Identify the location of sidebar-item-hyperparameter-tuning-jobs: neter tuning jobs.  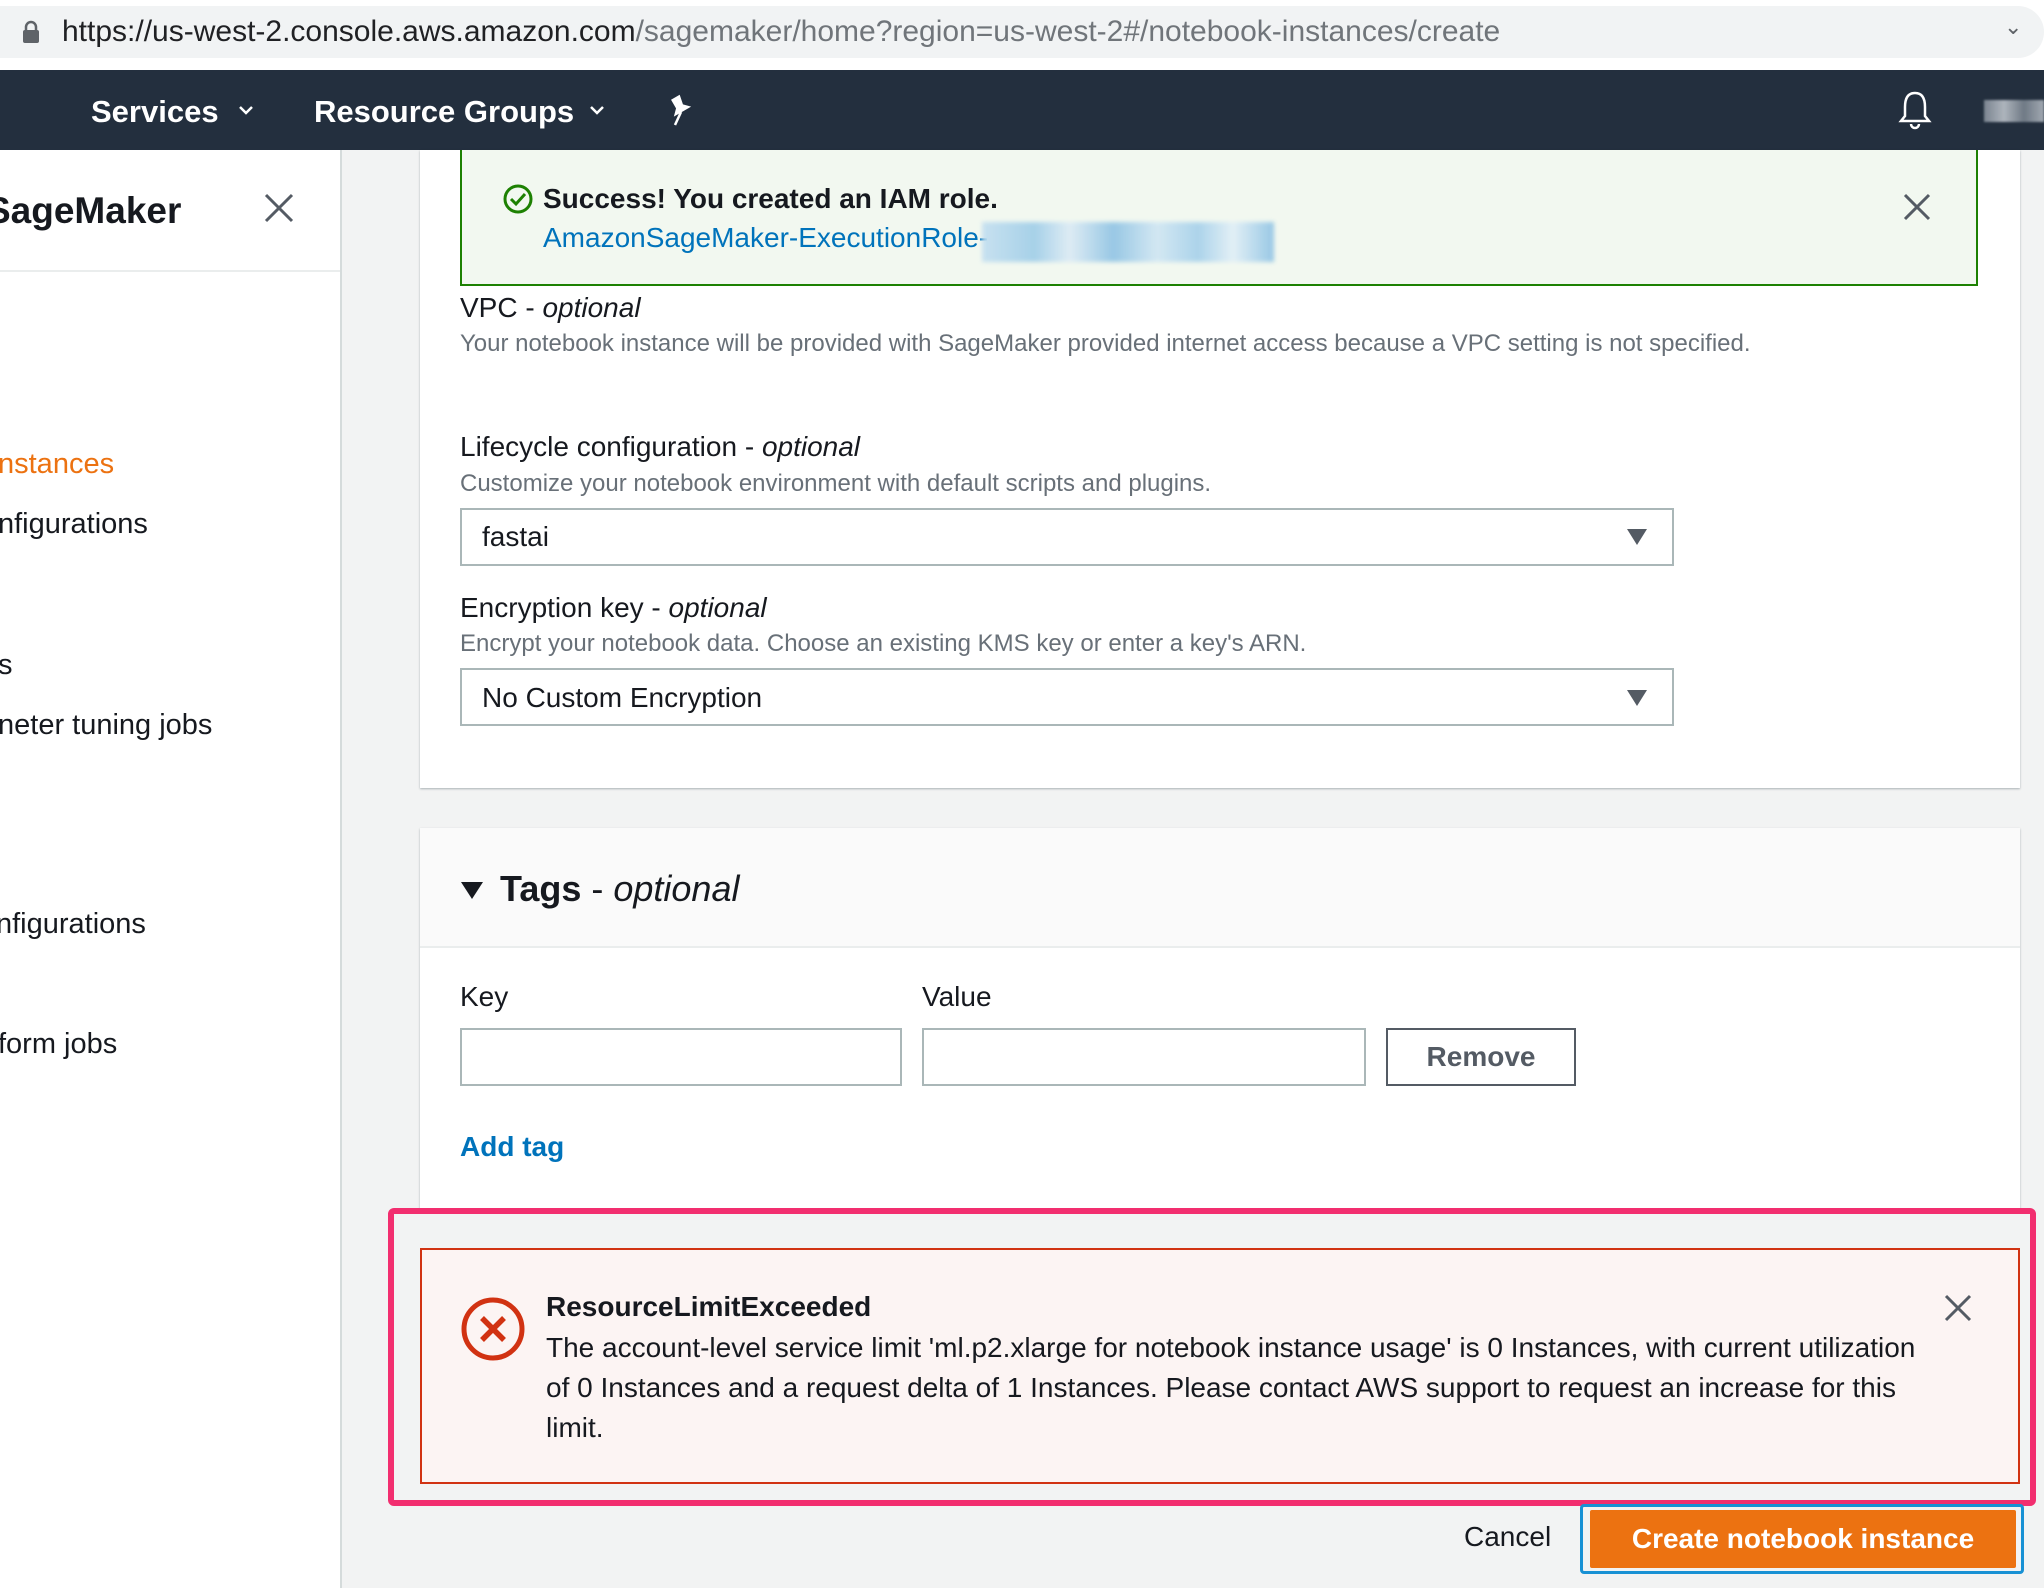
(106, 725).